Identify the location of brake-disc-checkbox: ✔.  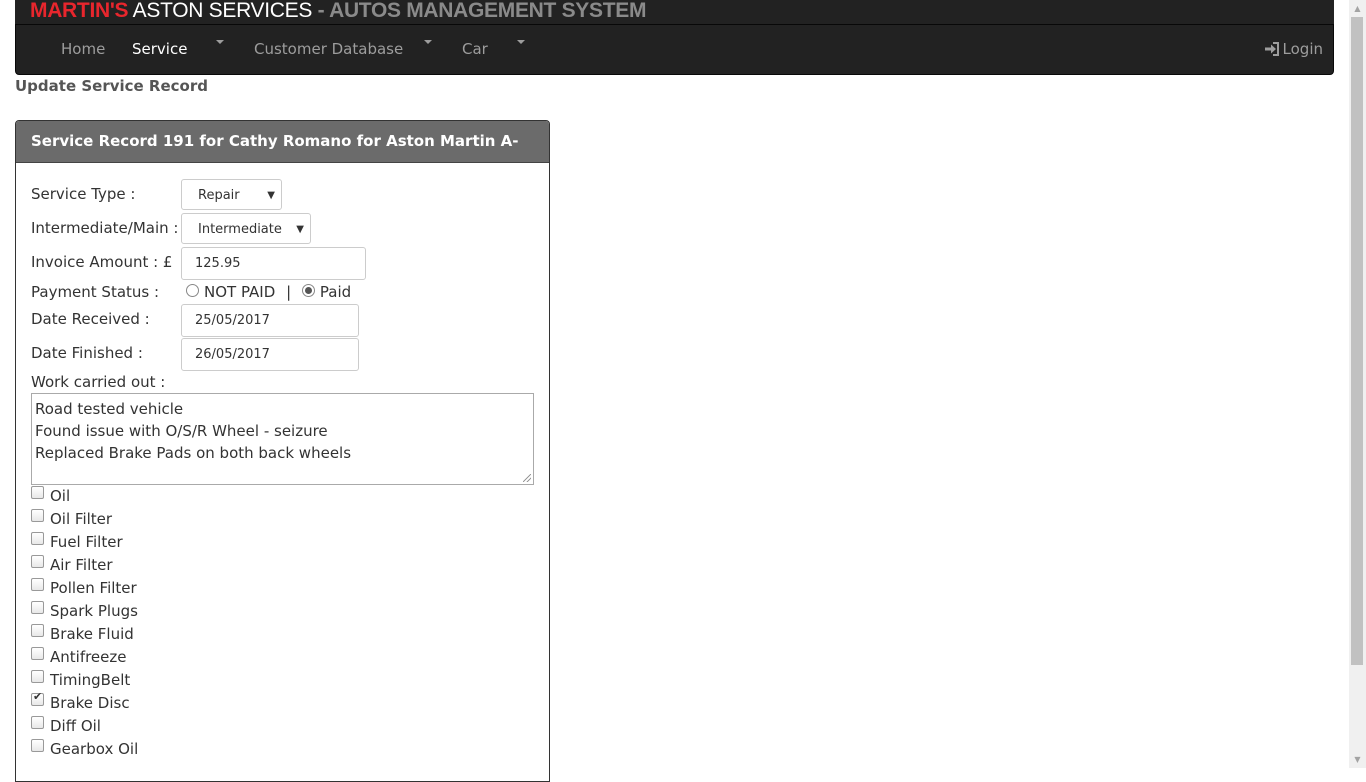
(37, 698).